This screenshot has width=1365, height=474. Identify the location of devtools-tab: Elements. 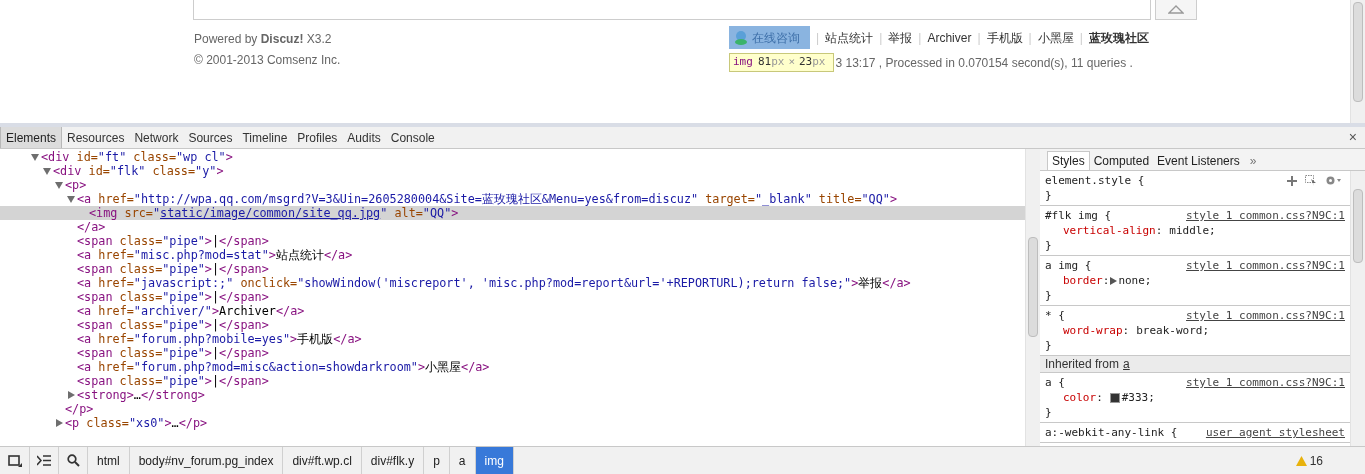
(31, 137).